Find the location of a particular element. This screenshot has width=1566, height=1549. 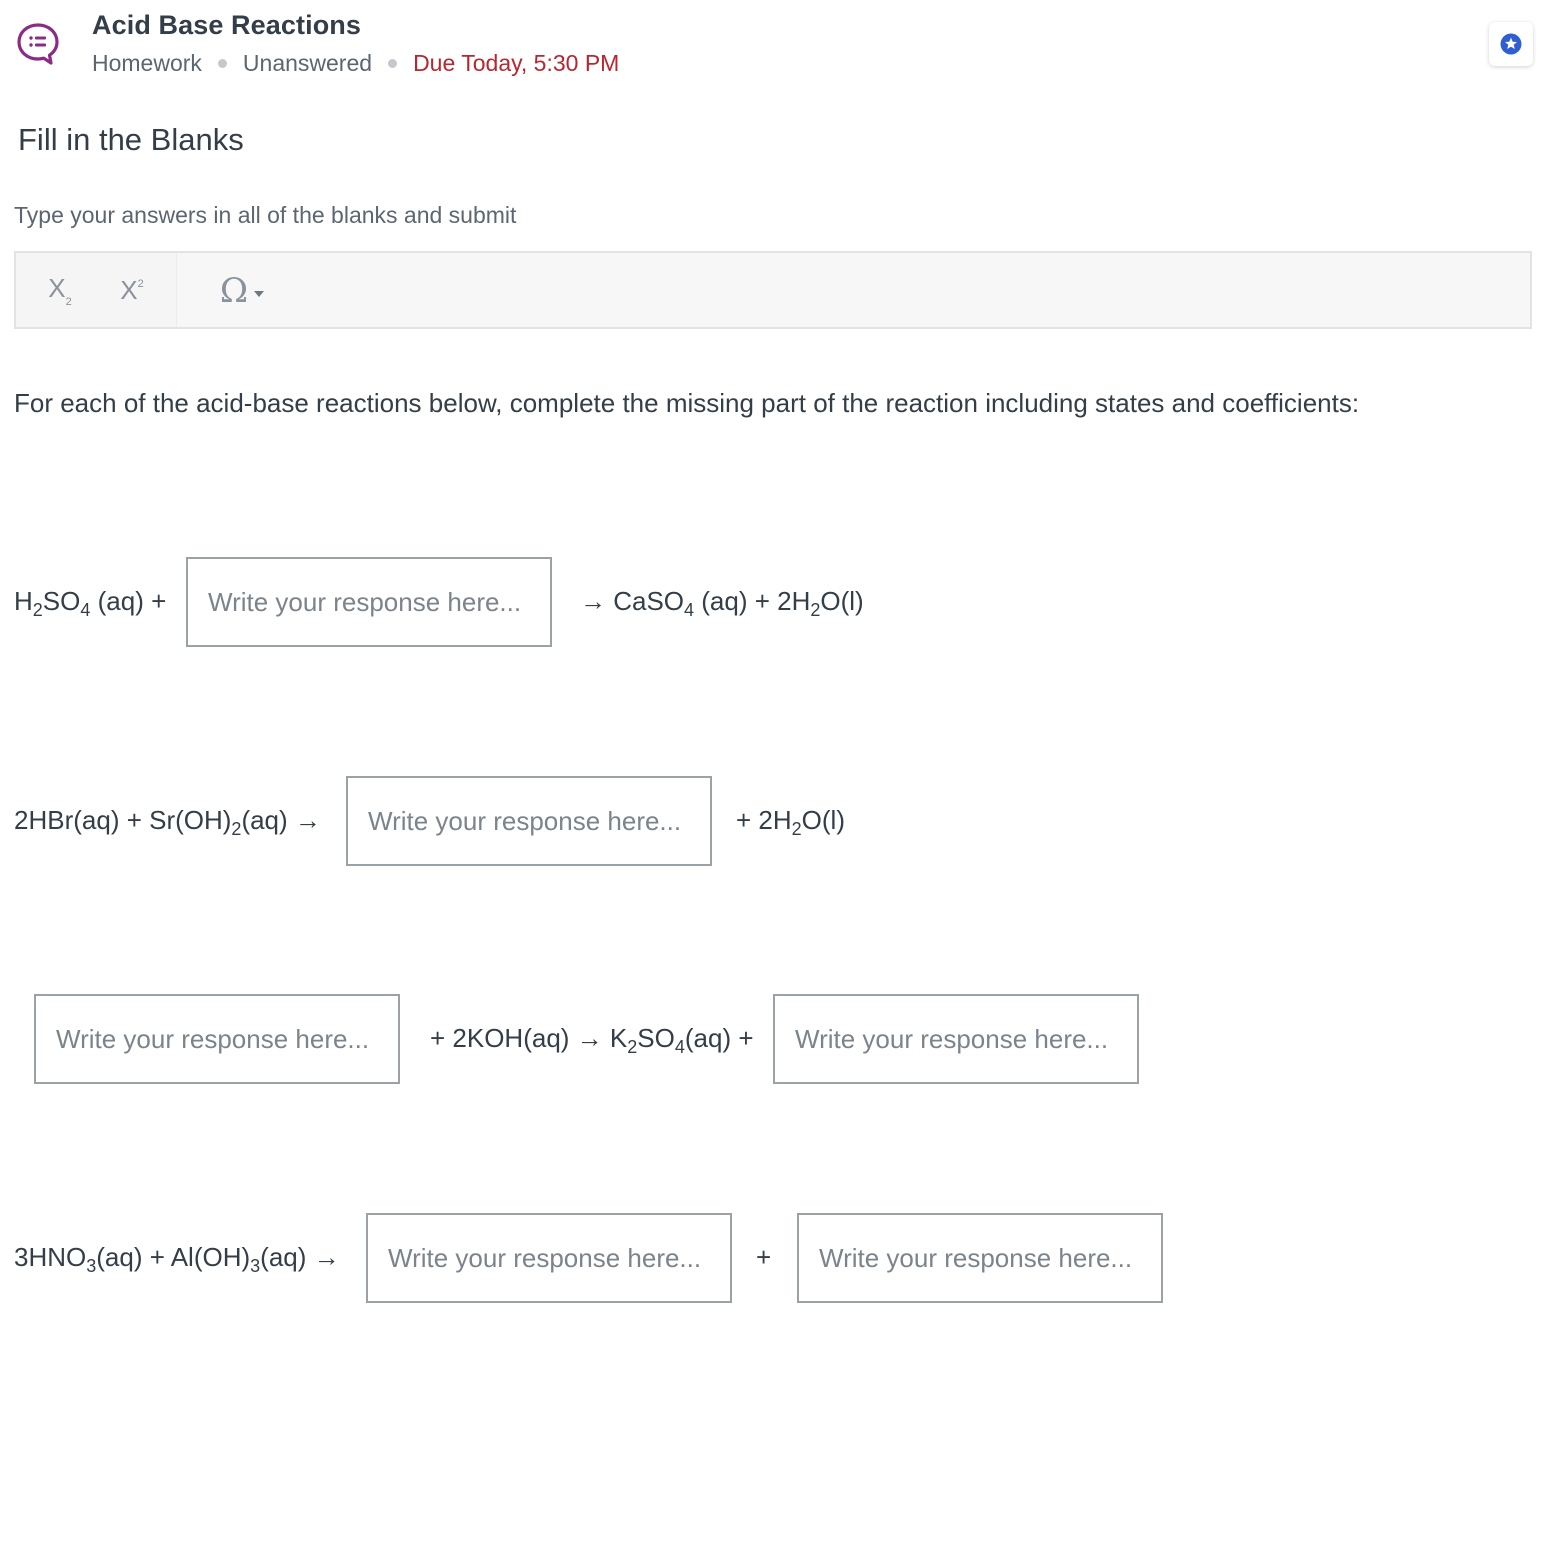

toolbar-empty-area is located at coordinates (853, 290).